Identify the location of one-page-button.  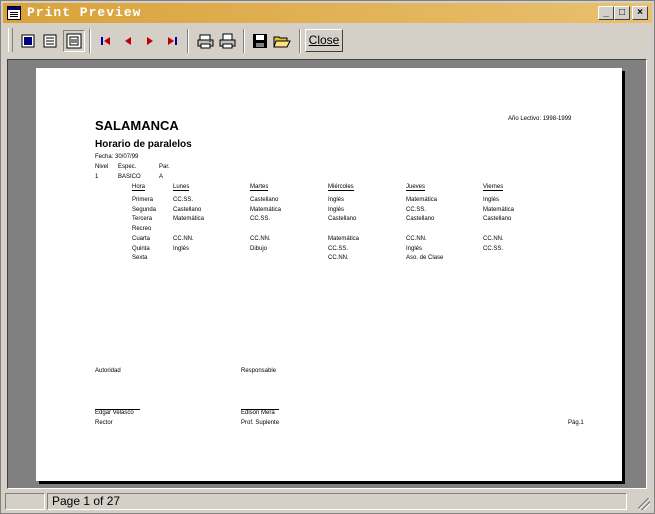
(28, 41).